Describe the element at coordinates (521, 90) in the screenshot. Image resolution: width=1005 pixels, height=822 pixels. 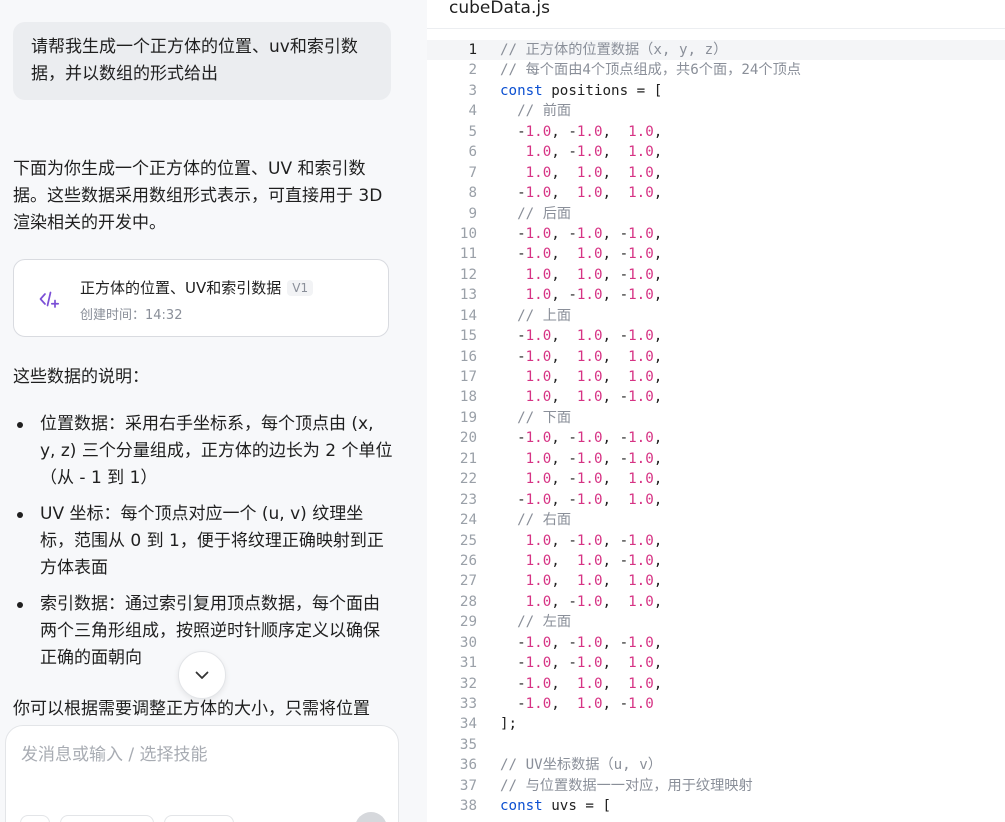
I see `code-token: const` at that location.